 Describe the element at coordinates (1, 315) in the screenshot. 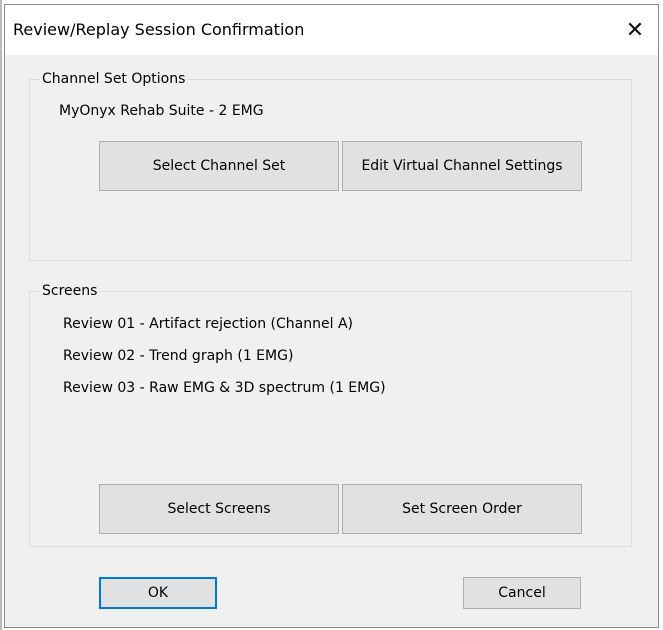

I see `background-window-edge` at that location.